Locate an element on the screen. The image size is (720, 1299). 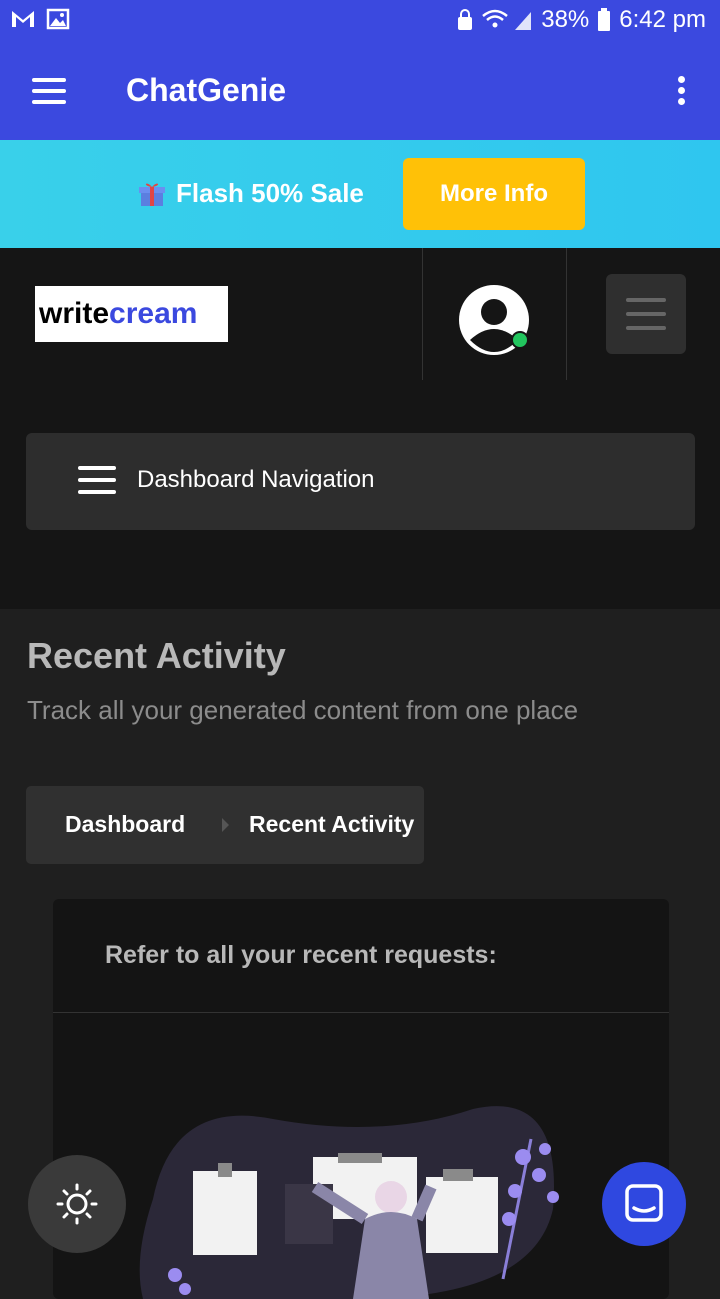
app-title: ChatGenie is located at coordinates (206, 90).